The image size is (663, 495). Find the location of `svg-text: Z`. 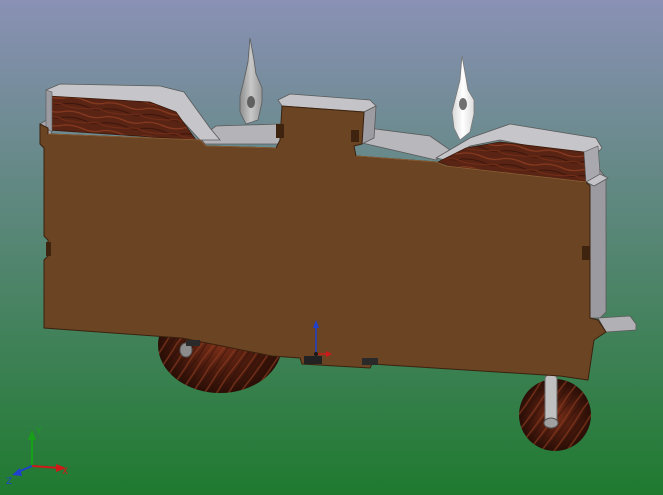

svg-text: Z is located at coordinates (9, 482).